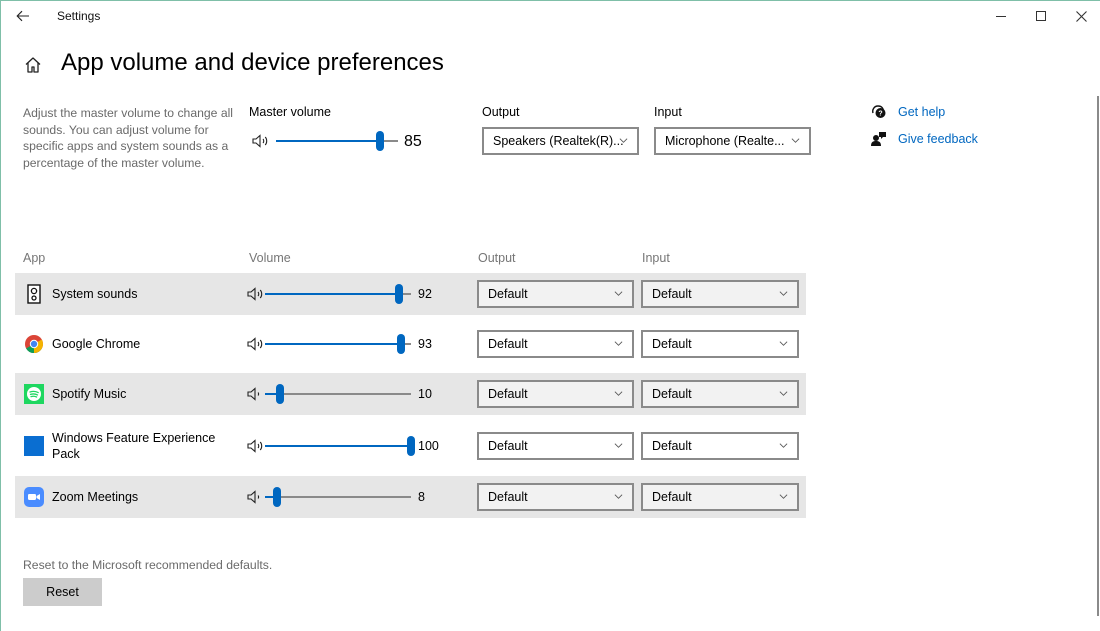  What do you see at coordinates (425, 394) in the screenshot?
I see `app-volume-value: 10` at bounding box center [425, 394].